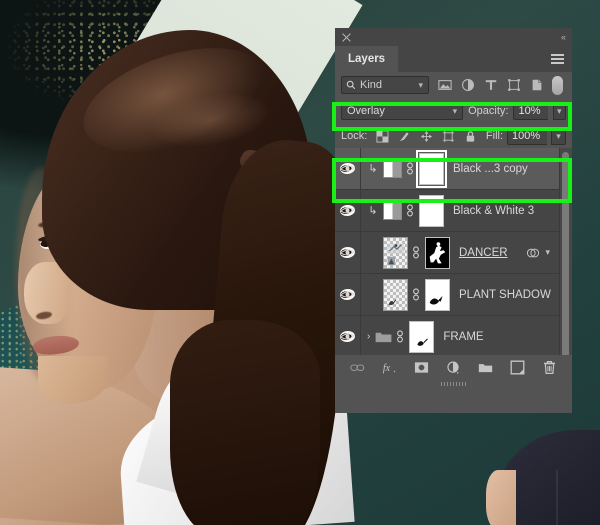 The width and height of the screenshot is (600, 525). What do you see at coordinates (453, 37) in the screenshot?
I see `panel-title-bar: «` at bounding box center [453, 37].